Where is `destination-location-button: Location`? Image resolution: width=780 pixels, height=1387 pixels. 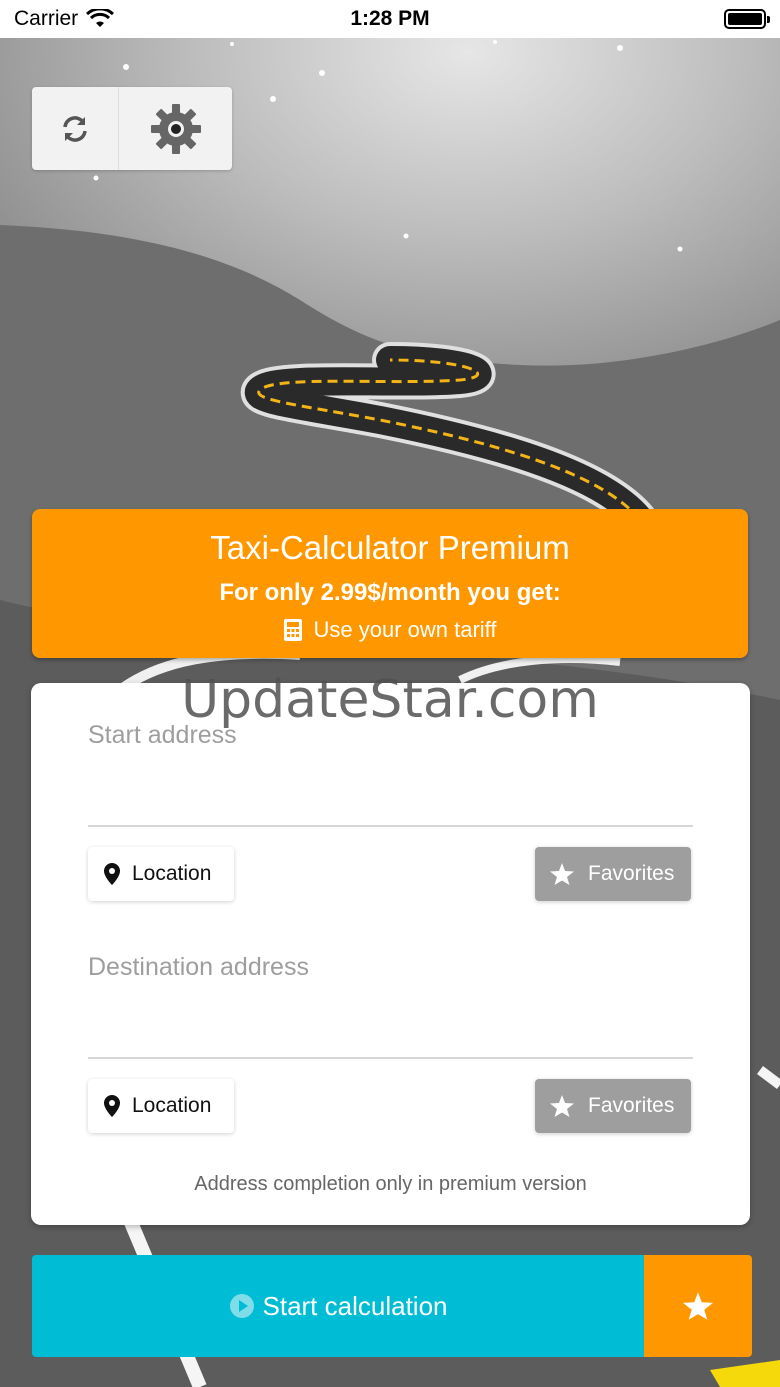
destination-location-button: Location is located at coordinates (161, 1106).